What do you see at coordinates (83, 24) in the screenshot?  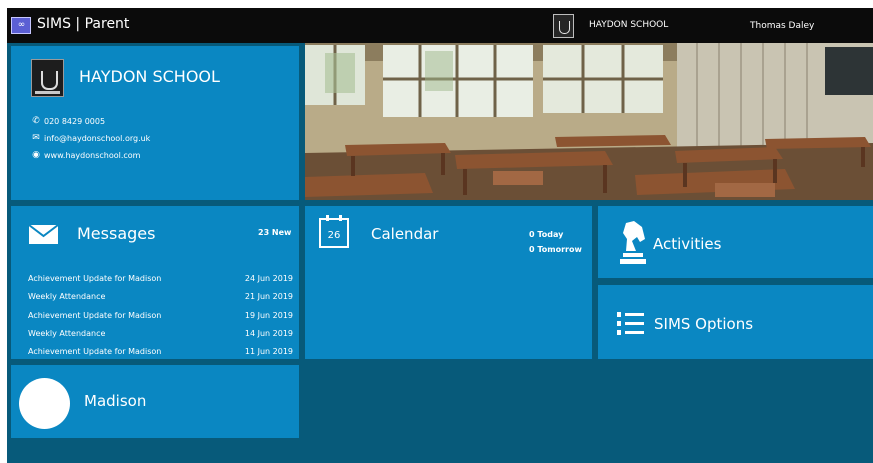 I see `app-title: SIMS | Parent` at bounding box center [83, 24].